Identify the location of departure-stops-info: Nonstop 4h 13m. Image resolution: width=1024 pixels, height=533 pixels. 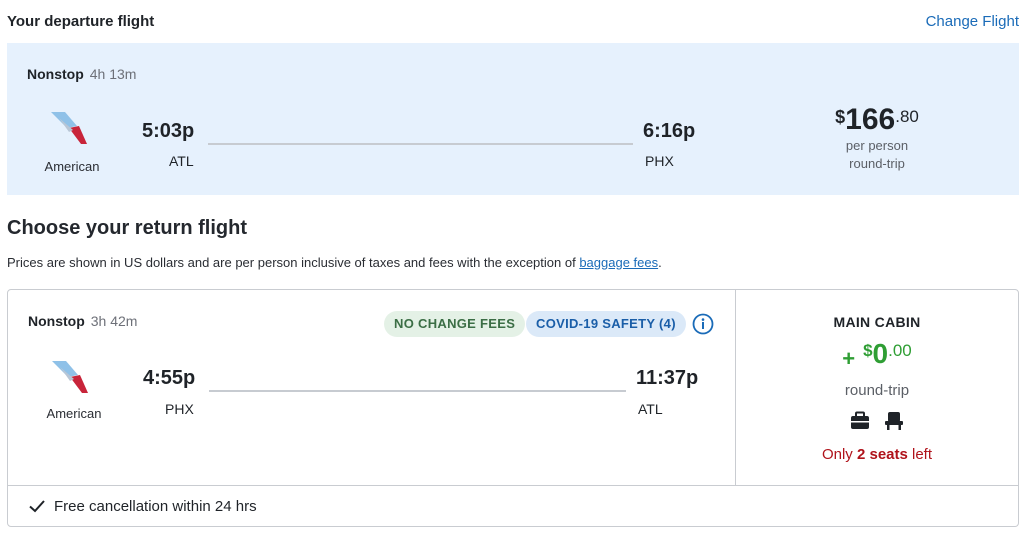
(81, 74).